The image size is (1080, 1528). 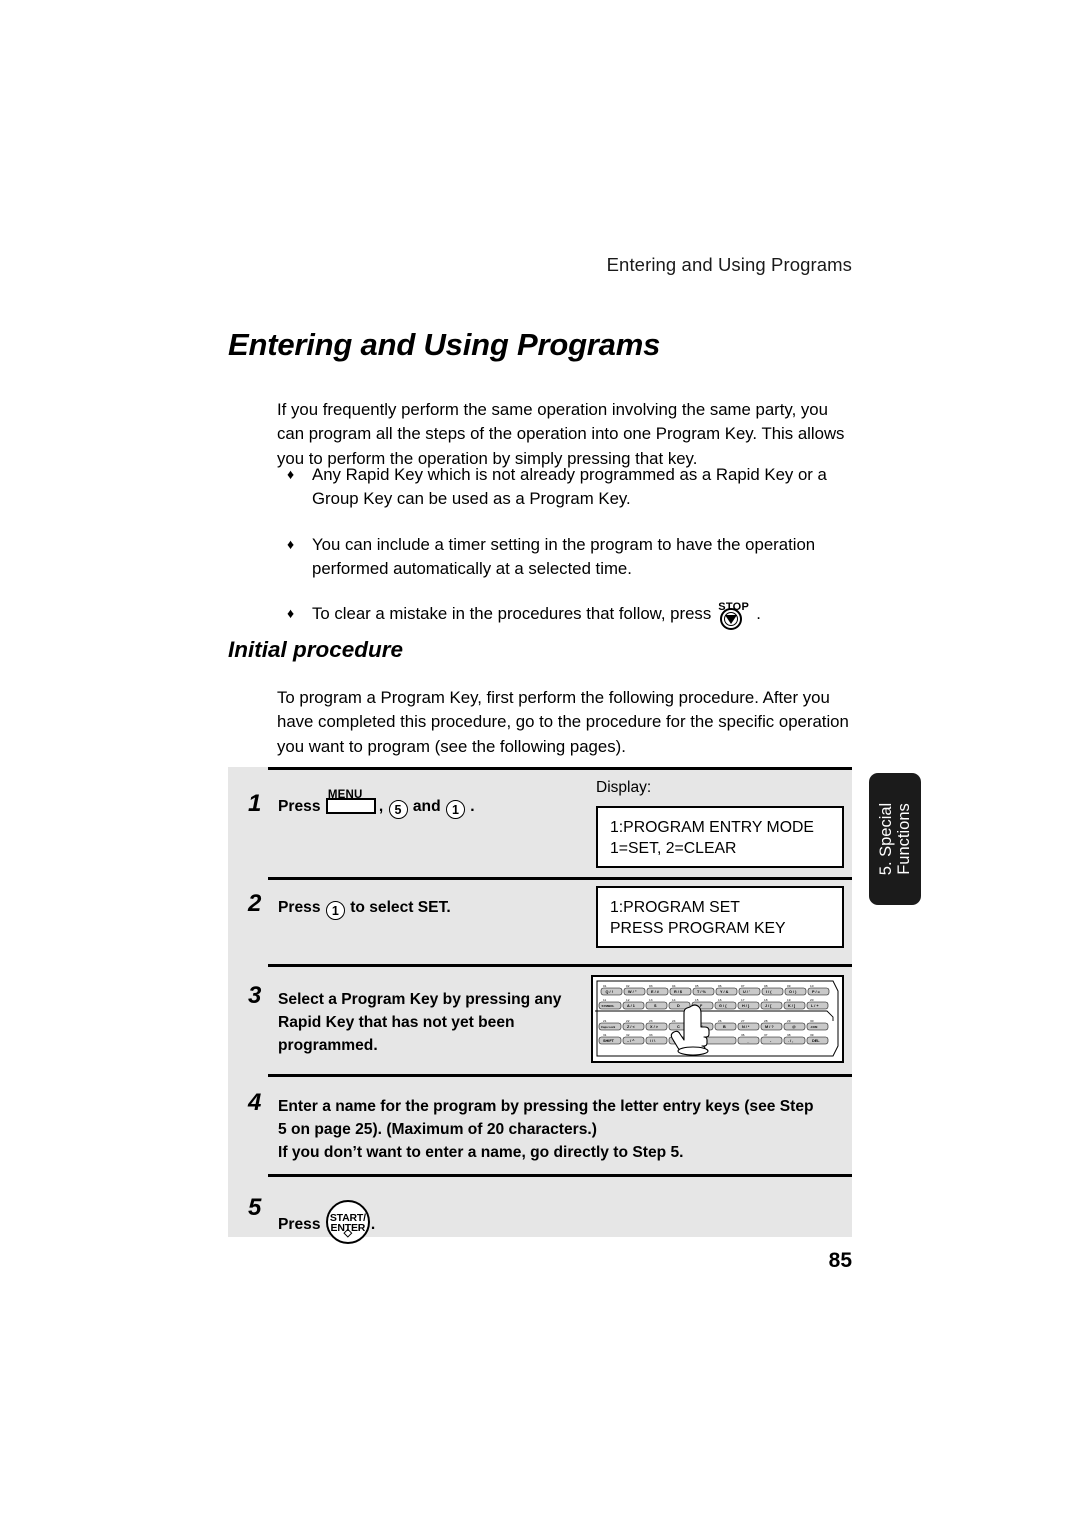 What do you see at coordinates (444, 344) in the screenshot?
I see `page-title: Entering and Using Programs` at bounding box center [444, 344].